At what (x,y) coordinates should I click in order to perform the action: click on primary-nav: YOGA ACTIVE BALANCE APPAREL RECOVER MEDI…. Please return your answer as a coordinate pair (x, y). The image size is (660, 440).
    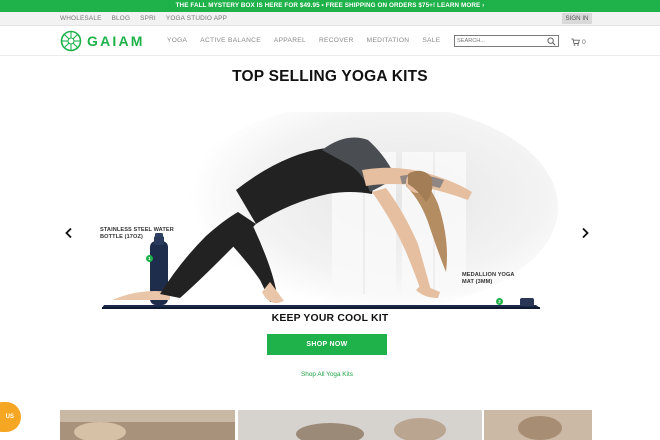
    Looking at the image, I should click on (303, 41).